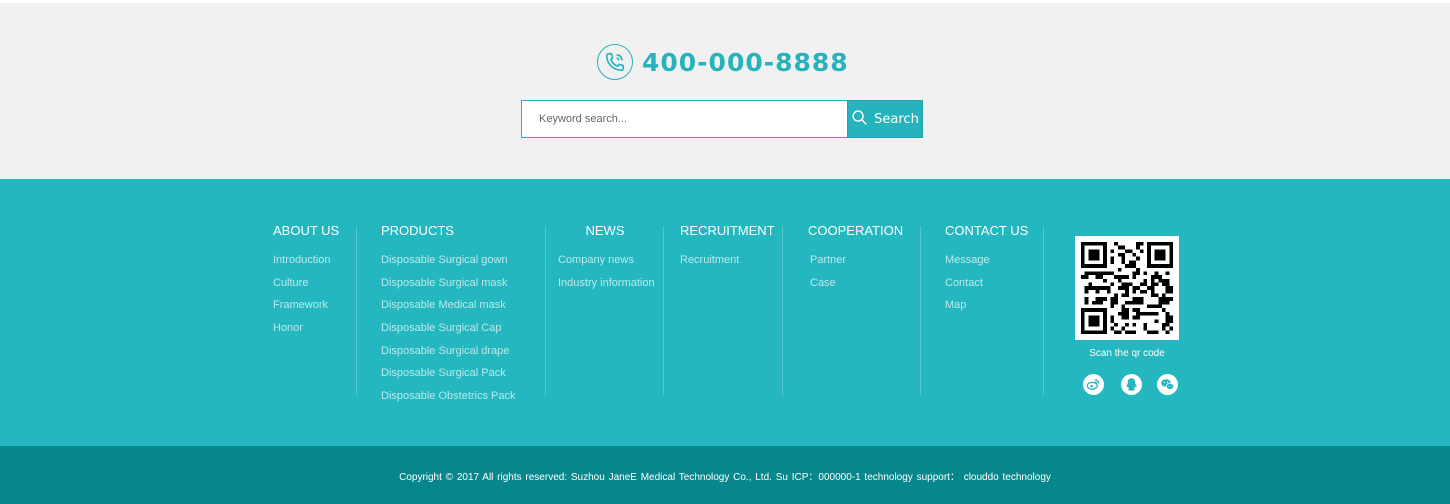 This screenshot has width=1450, height=504. Describe the element at coordinates (986, 231) in the screenshot. I see `footer-col-title-contact-us: CONTACT US` at that location.